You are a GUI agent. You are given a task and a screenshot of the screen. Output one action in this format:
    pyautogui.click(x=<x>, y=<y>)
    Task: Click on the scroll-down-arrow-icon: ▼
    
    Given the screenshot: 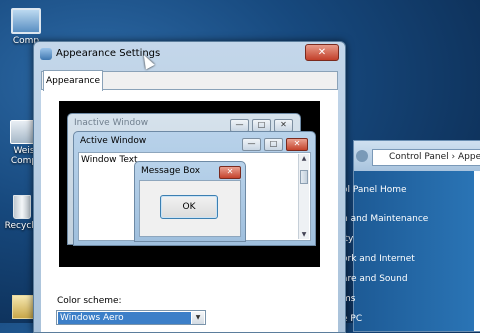 What is the action you would take?
    pyautogui.click(x=304, y=234)
    